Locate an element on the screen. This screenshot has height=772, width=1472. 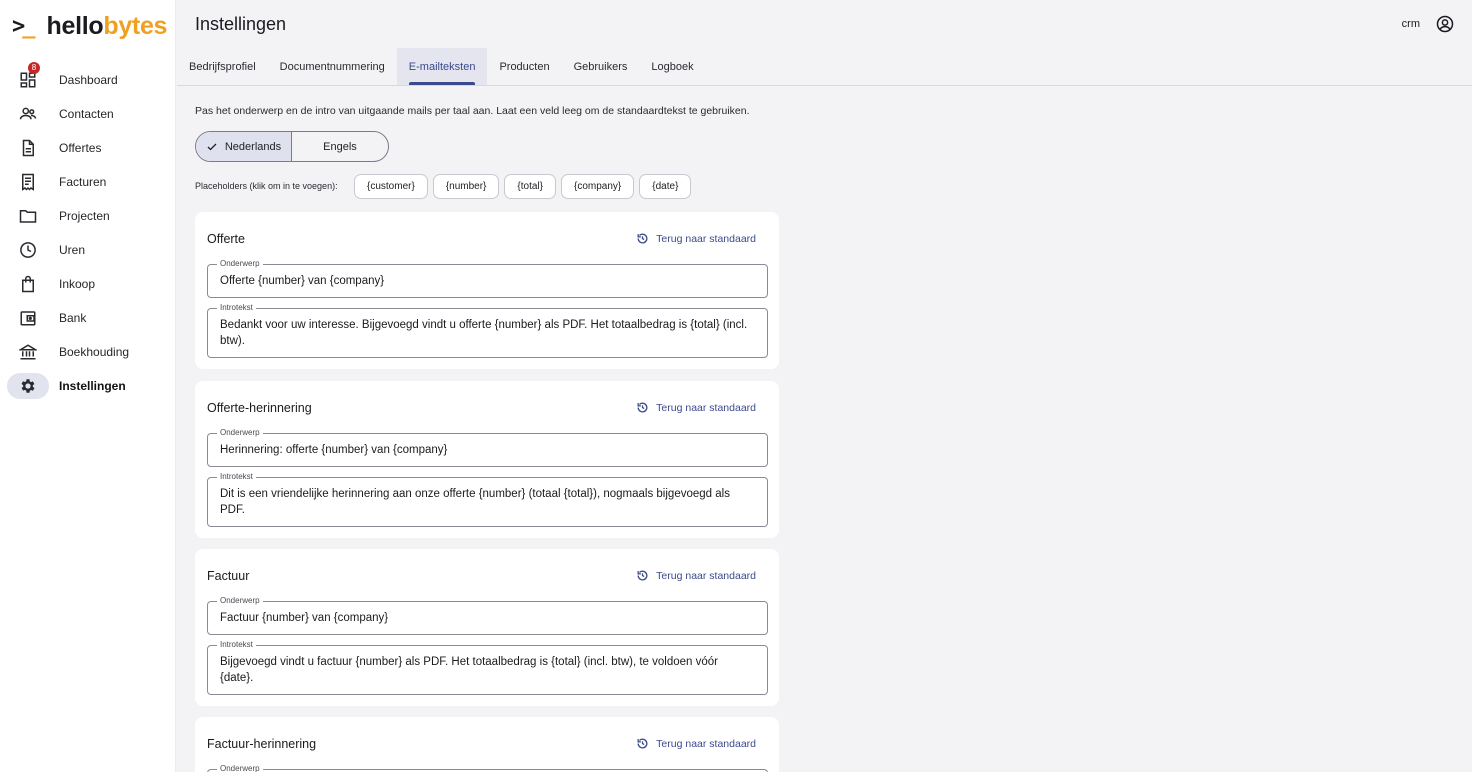
sidebar-item-inkoop: Inkoop is located at coordinates (88, 284).